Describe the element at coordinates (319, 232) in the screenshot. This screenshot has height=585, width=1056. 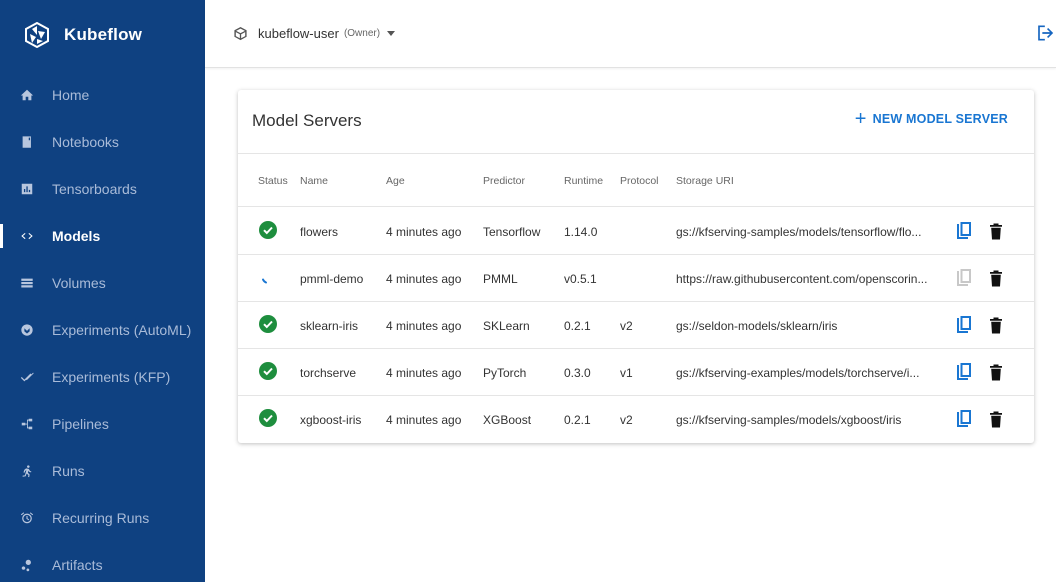
I see `cell-name: flowers` at that location.